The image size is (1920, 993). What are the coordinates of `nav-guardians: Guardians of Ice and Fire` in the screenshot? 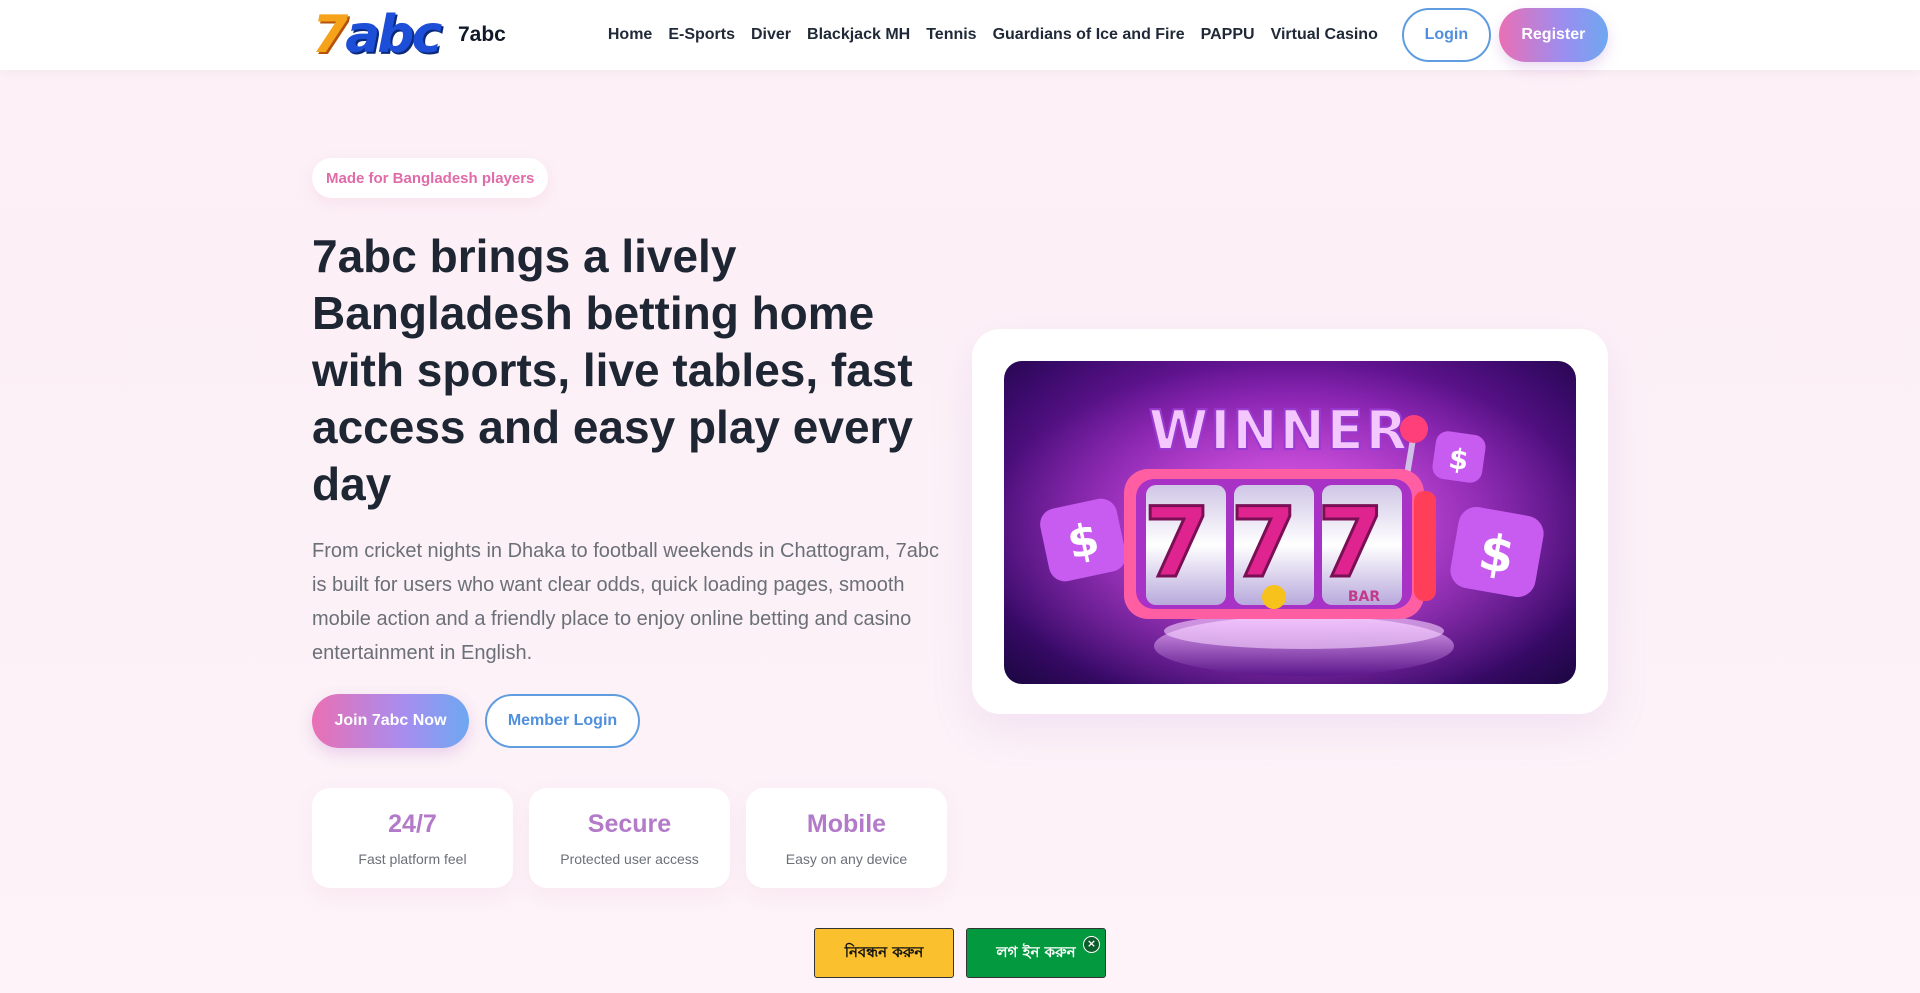 It's located at (1089, 35).